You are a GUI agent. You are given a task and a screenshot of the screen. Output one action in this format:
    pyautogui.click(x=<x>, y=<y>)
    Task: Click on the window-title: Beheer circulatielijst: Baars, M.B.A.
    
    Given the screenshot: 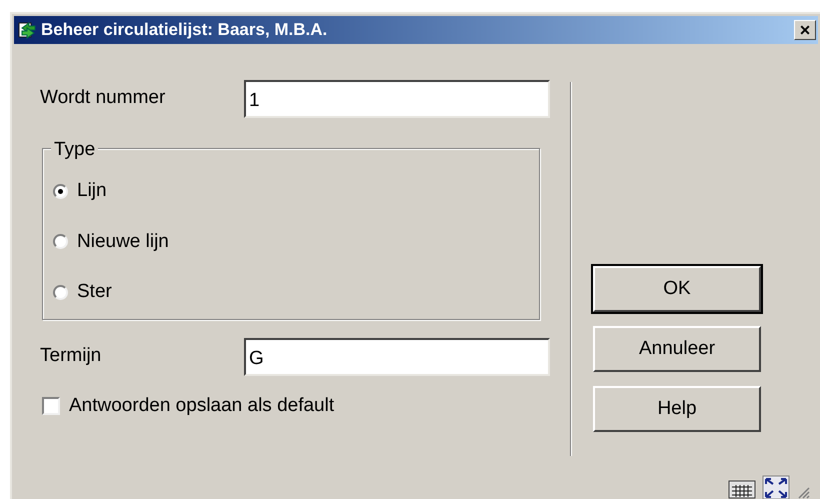 What is the action you would take?
    pyautogui.click(x=184, y=30)
    